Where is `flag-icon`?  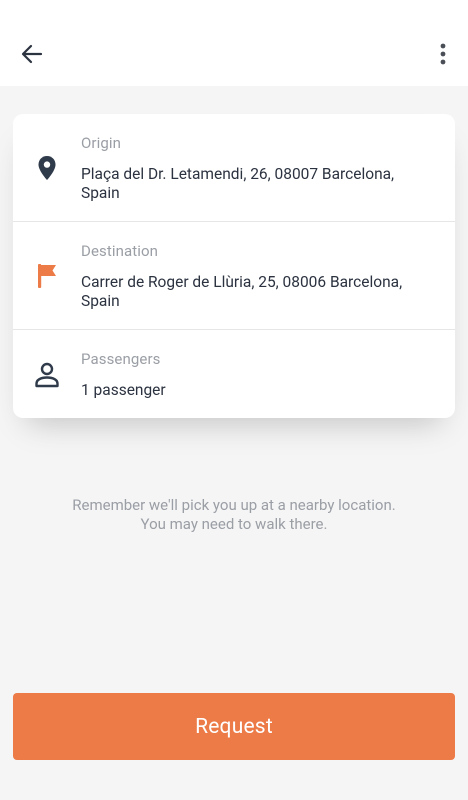 flag-icon is located at coordinates (47, 276).